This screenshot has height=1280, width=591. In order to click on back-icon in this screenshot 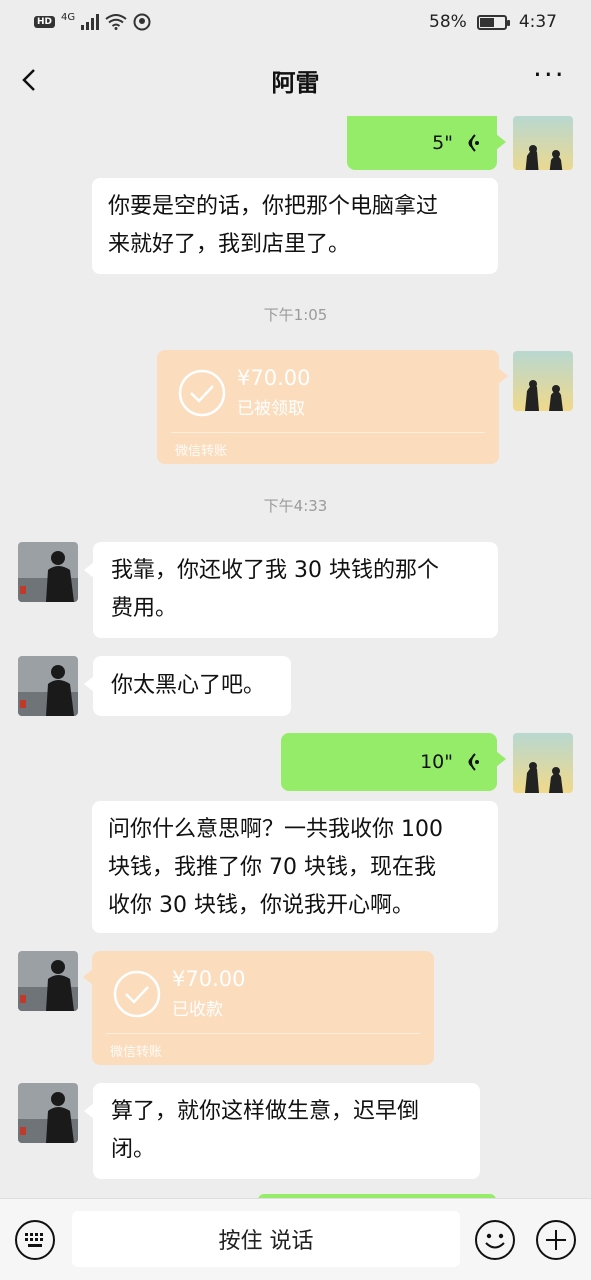, I will do `click(30, 80)`.